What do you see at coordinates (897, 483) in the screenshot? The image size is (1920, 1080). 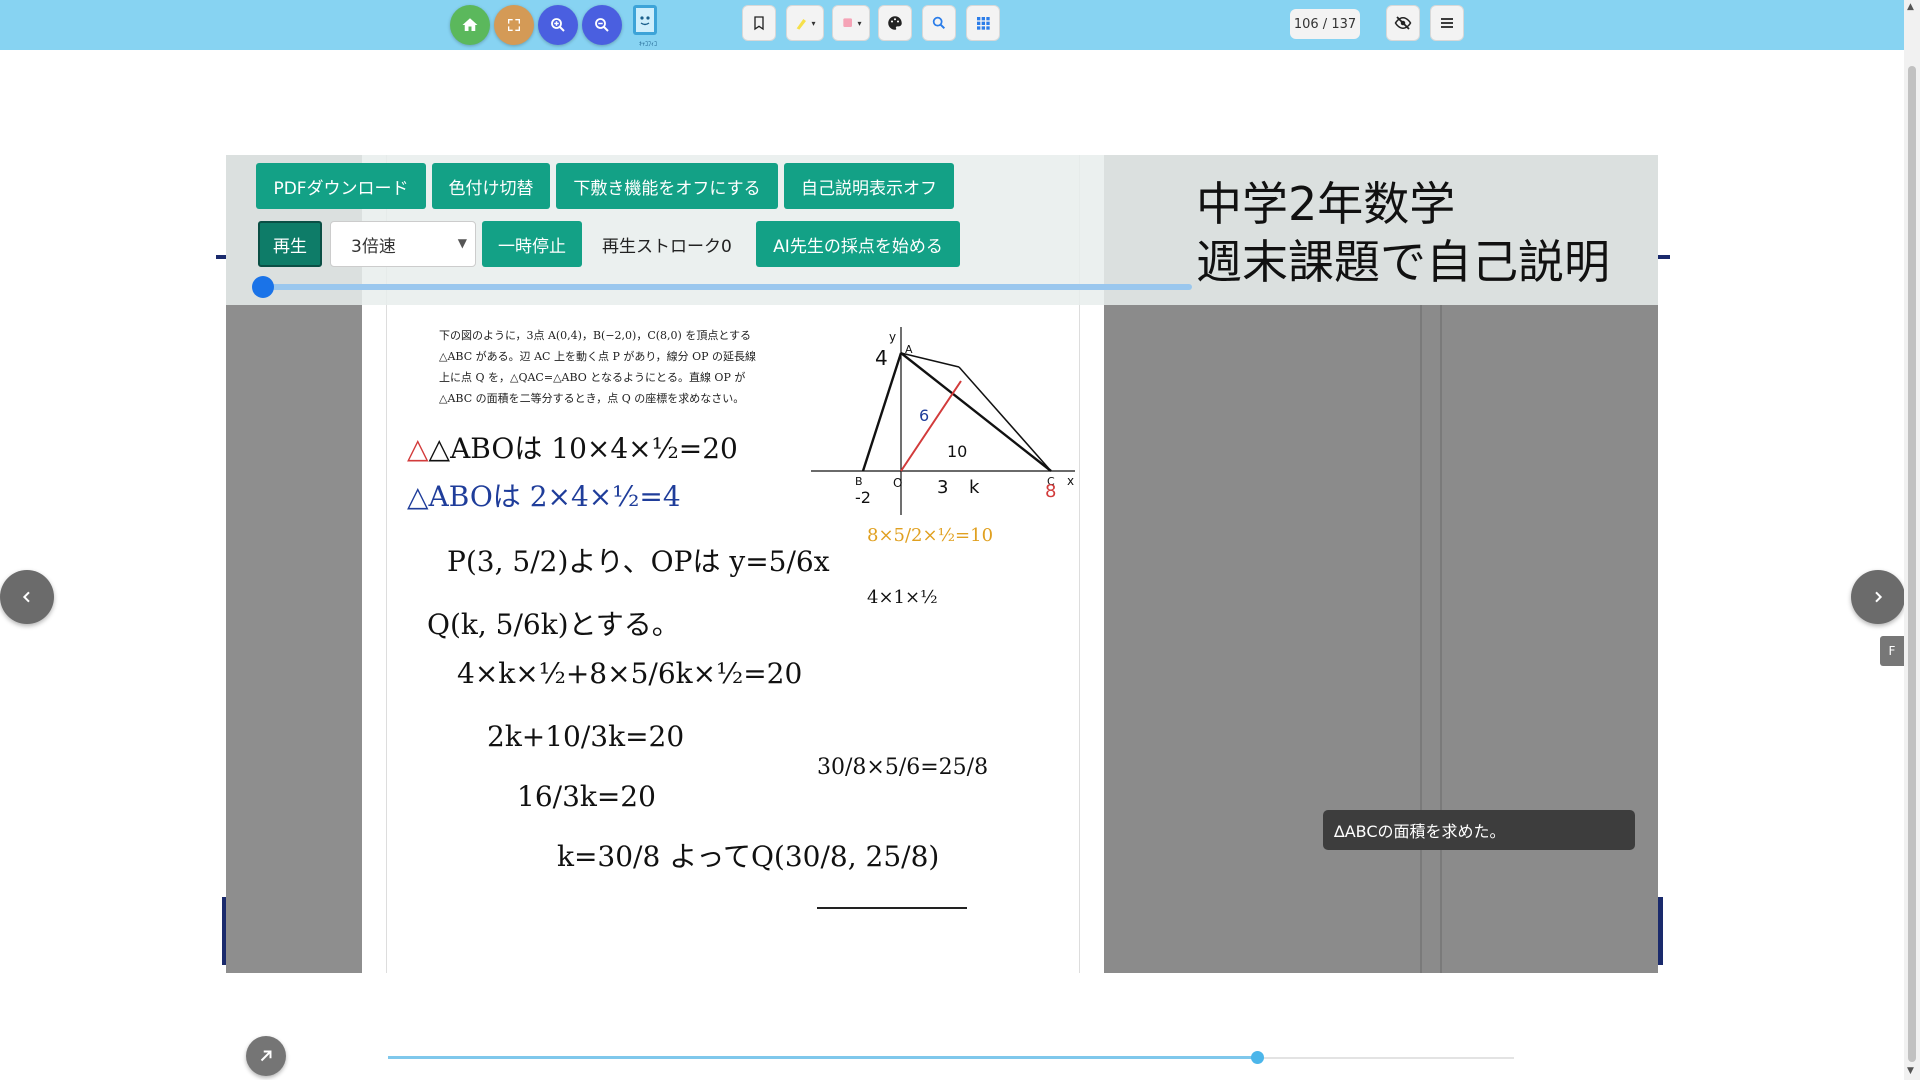 I see `diagram-label-o: O` at bounding box center [897, 483].